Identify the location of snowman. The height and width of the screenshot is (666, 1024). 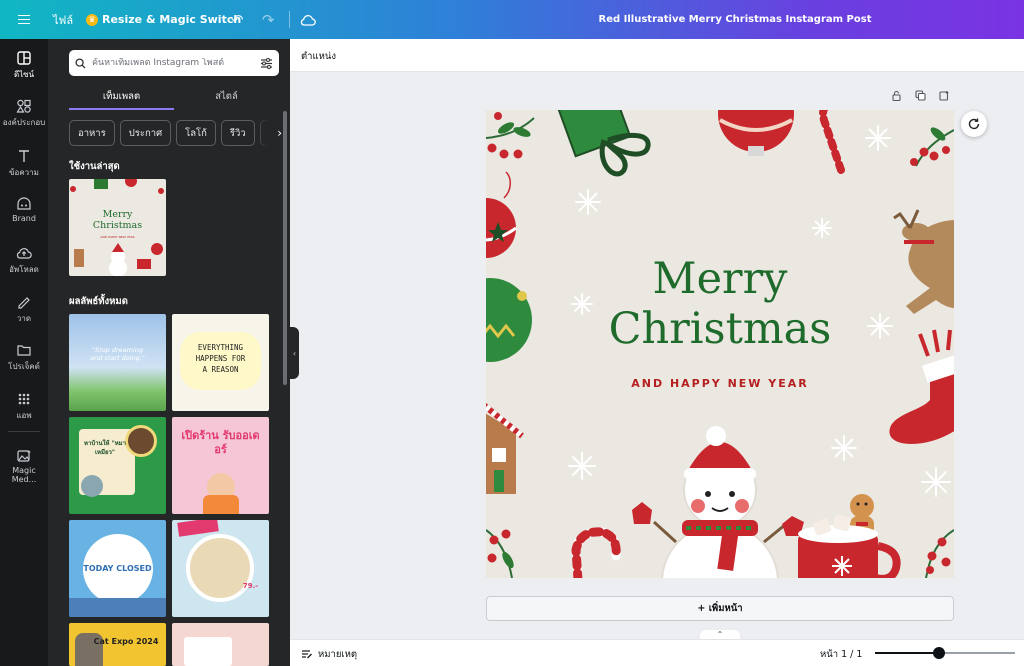
(718, 502).